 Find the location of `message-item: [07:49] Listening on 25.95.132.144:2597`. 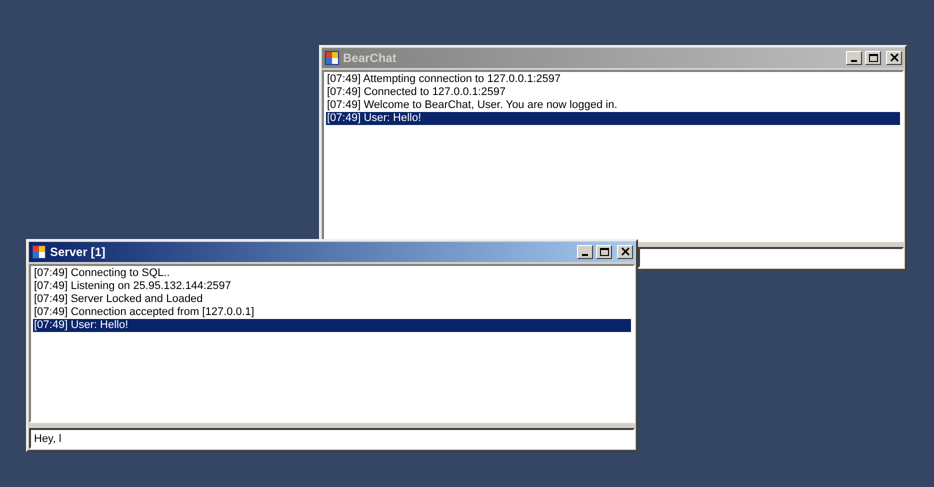

message-item: [07:49] Listening on 25.95.132.144:2597 is located at coordinates (332, 286).